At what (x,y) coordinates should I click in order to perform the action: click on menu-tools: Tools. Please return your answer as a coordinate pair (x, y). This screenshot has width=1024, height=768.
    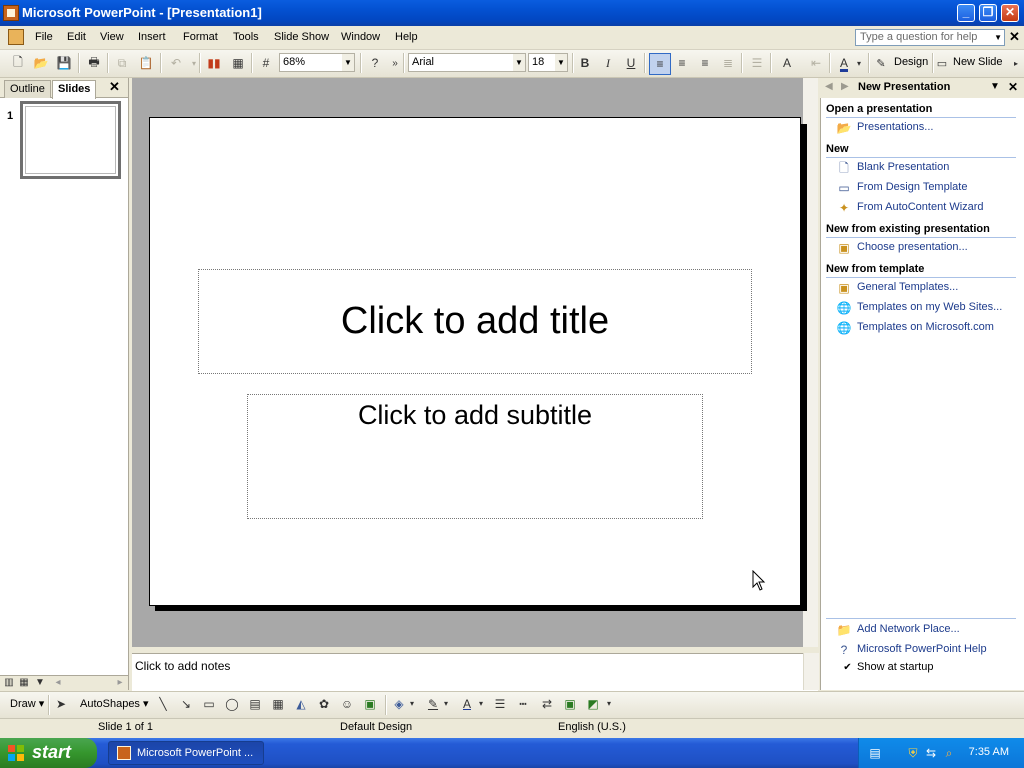
    Looking at the image, I should click on (246, 37).